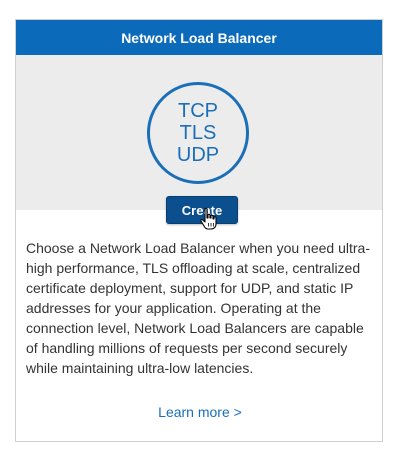 This screenshot has height=467, width=405. Describe the element at coordinates (198, 111) in the screenshot. I see `protocol-label: TCP` at that location.